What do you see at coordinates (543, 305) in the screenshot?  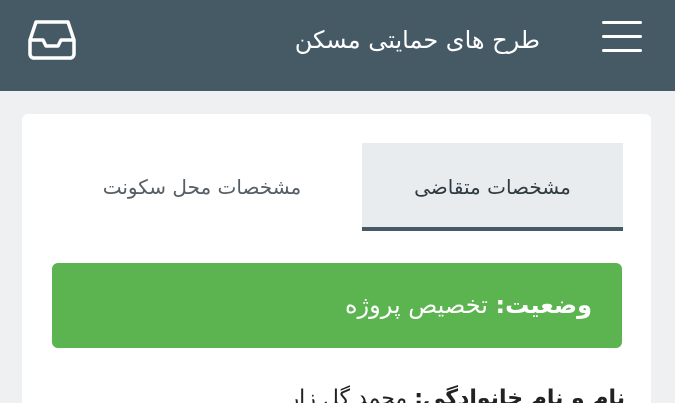 I see `status-label: وضعیت:` at bounding box center [543, 305].